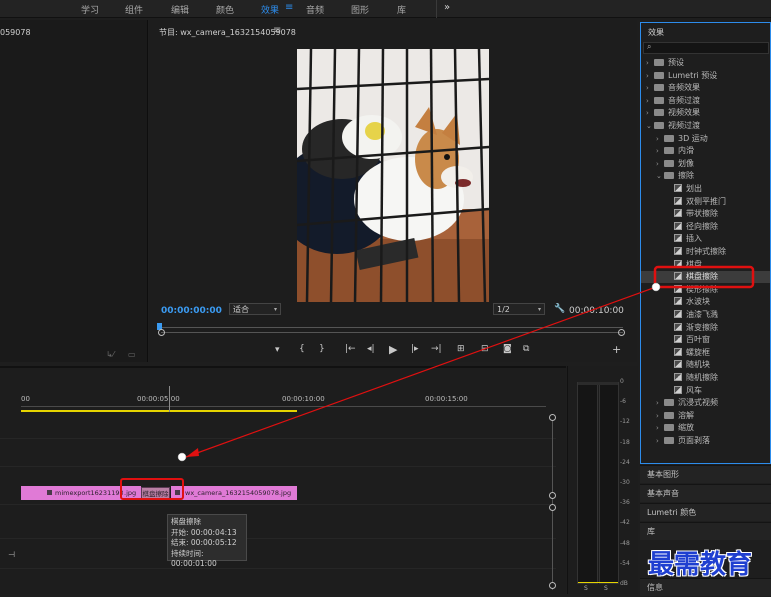 This screenshot has width=771, height=597. I want to click on effects-folder: › 缩放, so click(705, 428).